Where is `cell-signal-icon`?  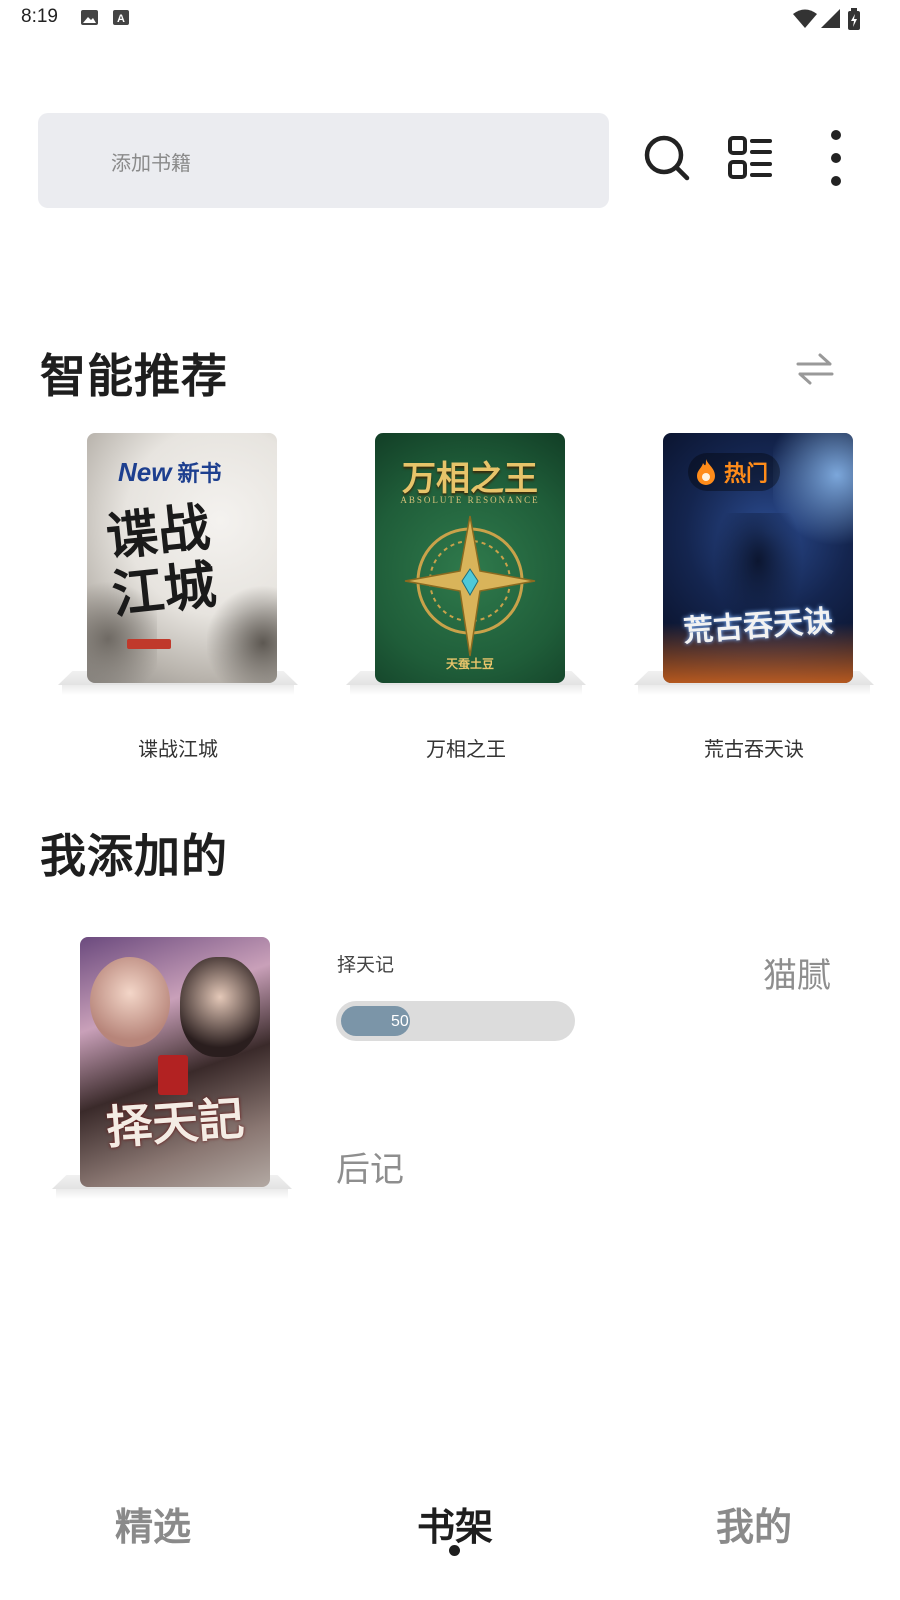
cell-signal-icon is located at coordinates (830, 18).